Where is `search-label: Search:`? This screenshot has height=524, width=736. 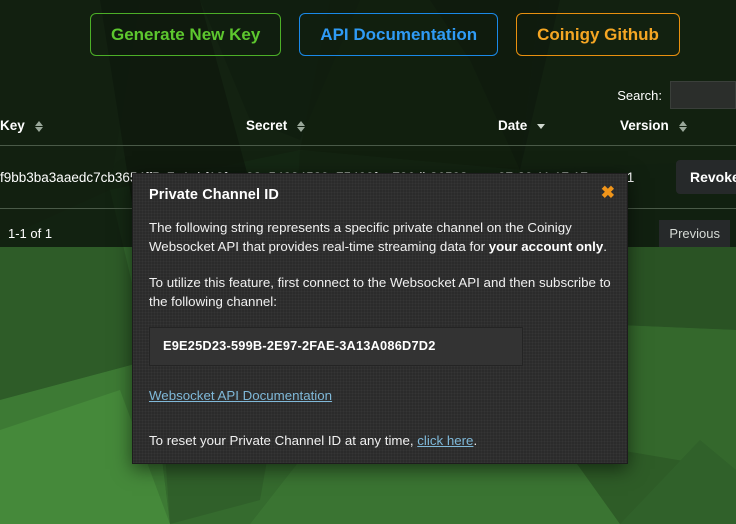 search-label: Search: is located at coordinates (639, 95).